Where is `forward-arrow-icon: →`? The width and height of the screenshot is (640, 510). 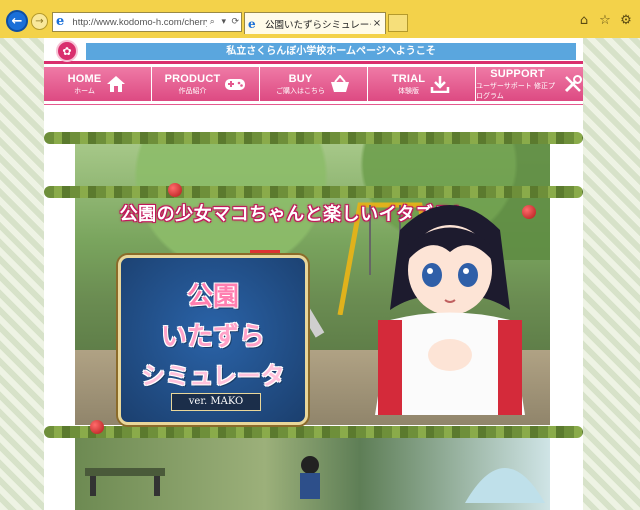
forward-arrow-icon: → is located at coordinates (39, 21).